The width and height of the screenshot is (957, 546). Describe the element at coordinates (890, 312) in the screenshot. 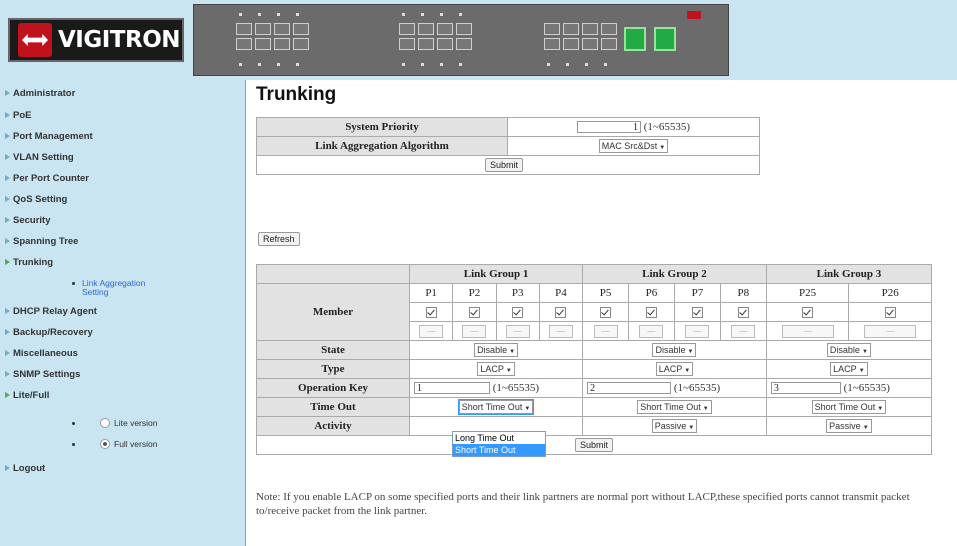

I see `member-checkbox-p26` at that location.